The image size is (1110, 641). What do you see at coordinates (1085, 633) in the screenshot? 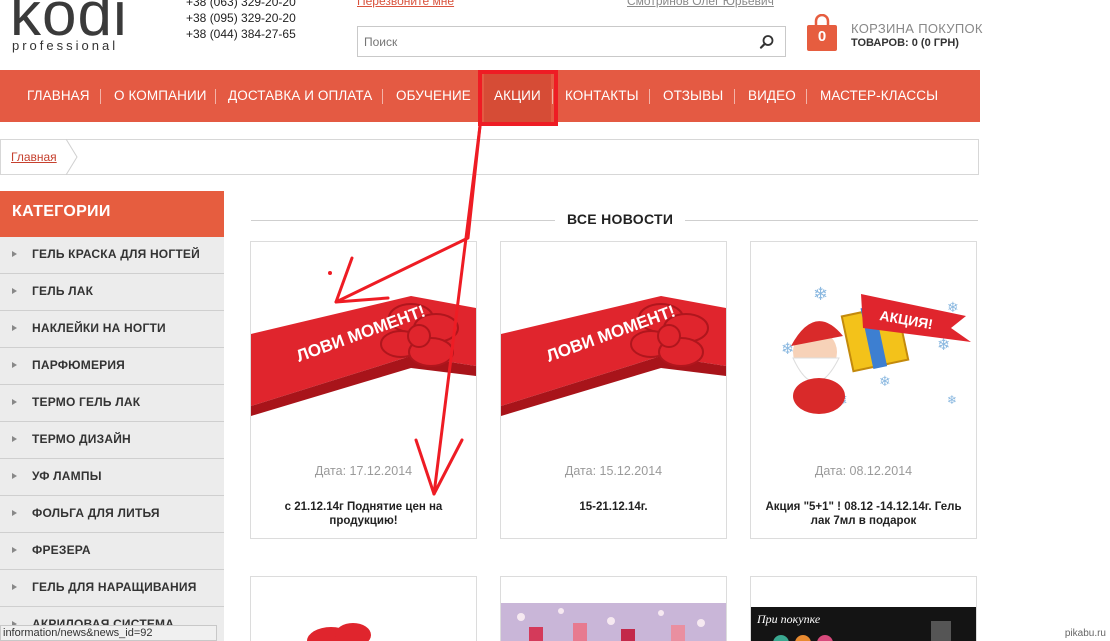
I see `watermark: pikabu.ru` at bounding box center [1085, 633].